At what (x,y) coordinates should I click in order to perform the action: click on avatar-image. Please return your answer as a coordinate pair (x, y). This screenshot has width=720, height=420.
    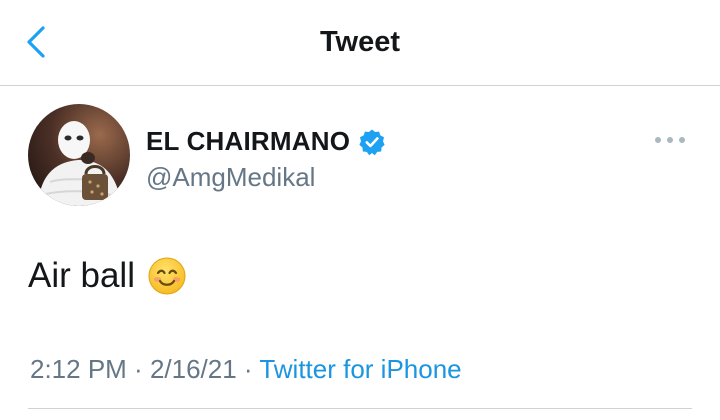
    Looking at the image, I should click on (79, 155).